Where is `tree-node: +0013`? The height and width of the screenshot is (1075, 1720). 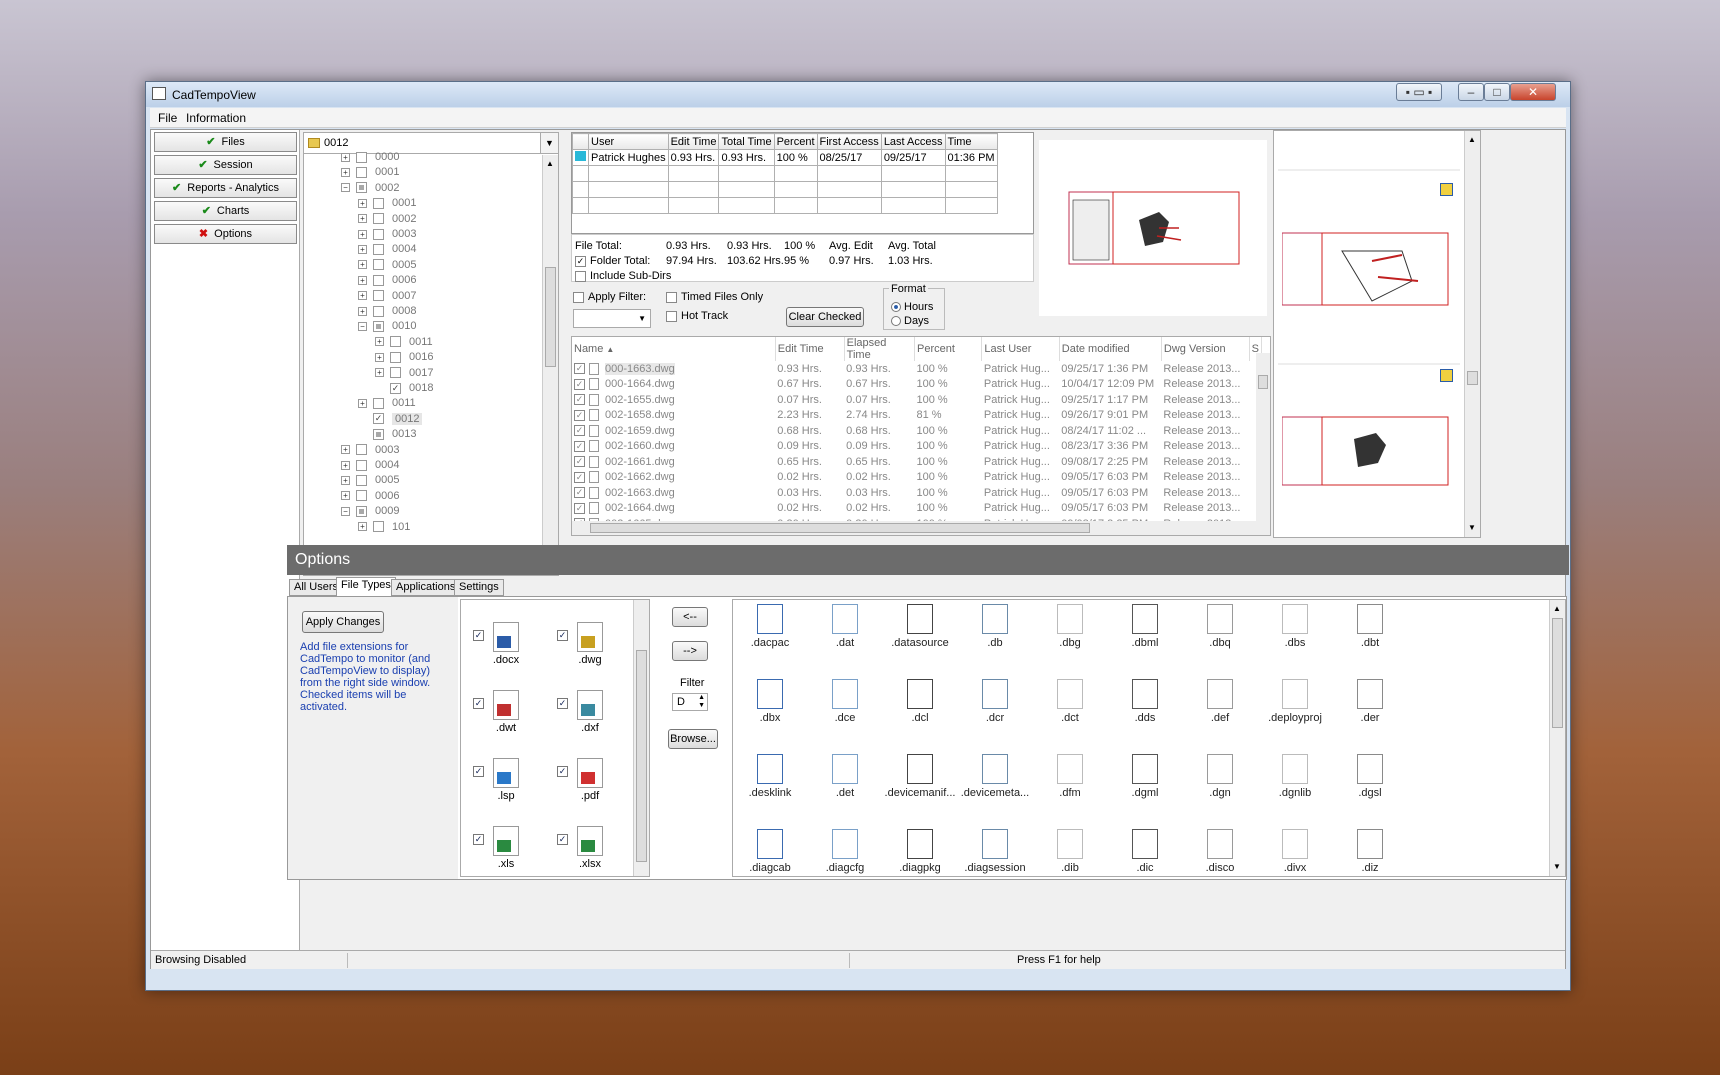 tree-node: +0013 is located at coordinates (387, 436).